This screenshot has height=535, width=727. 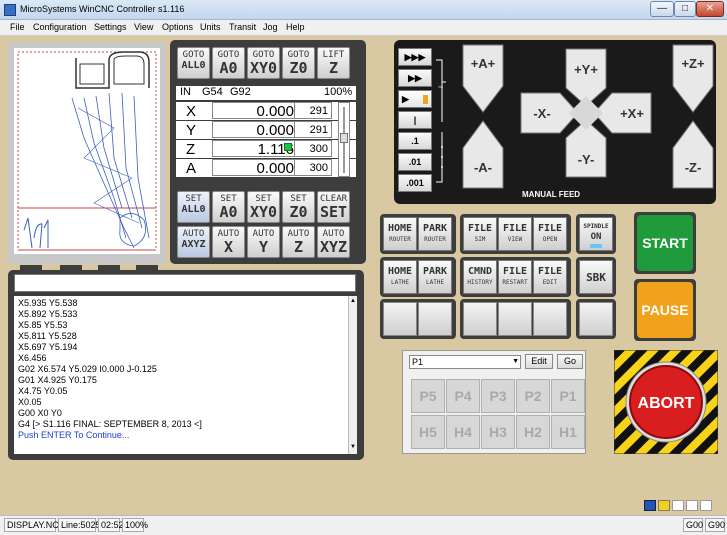 I want to click on jog-minus-a-button: -A-, so click(x=483, y=155).